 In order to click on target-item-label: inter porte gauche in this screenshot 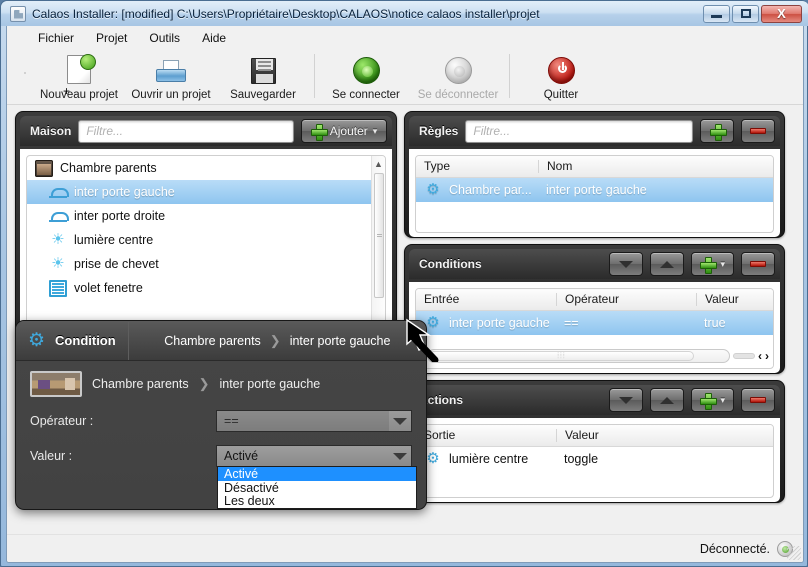, I will do `click(270, 384)`.